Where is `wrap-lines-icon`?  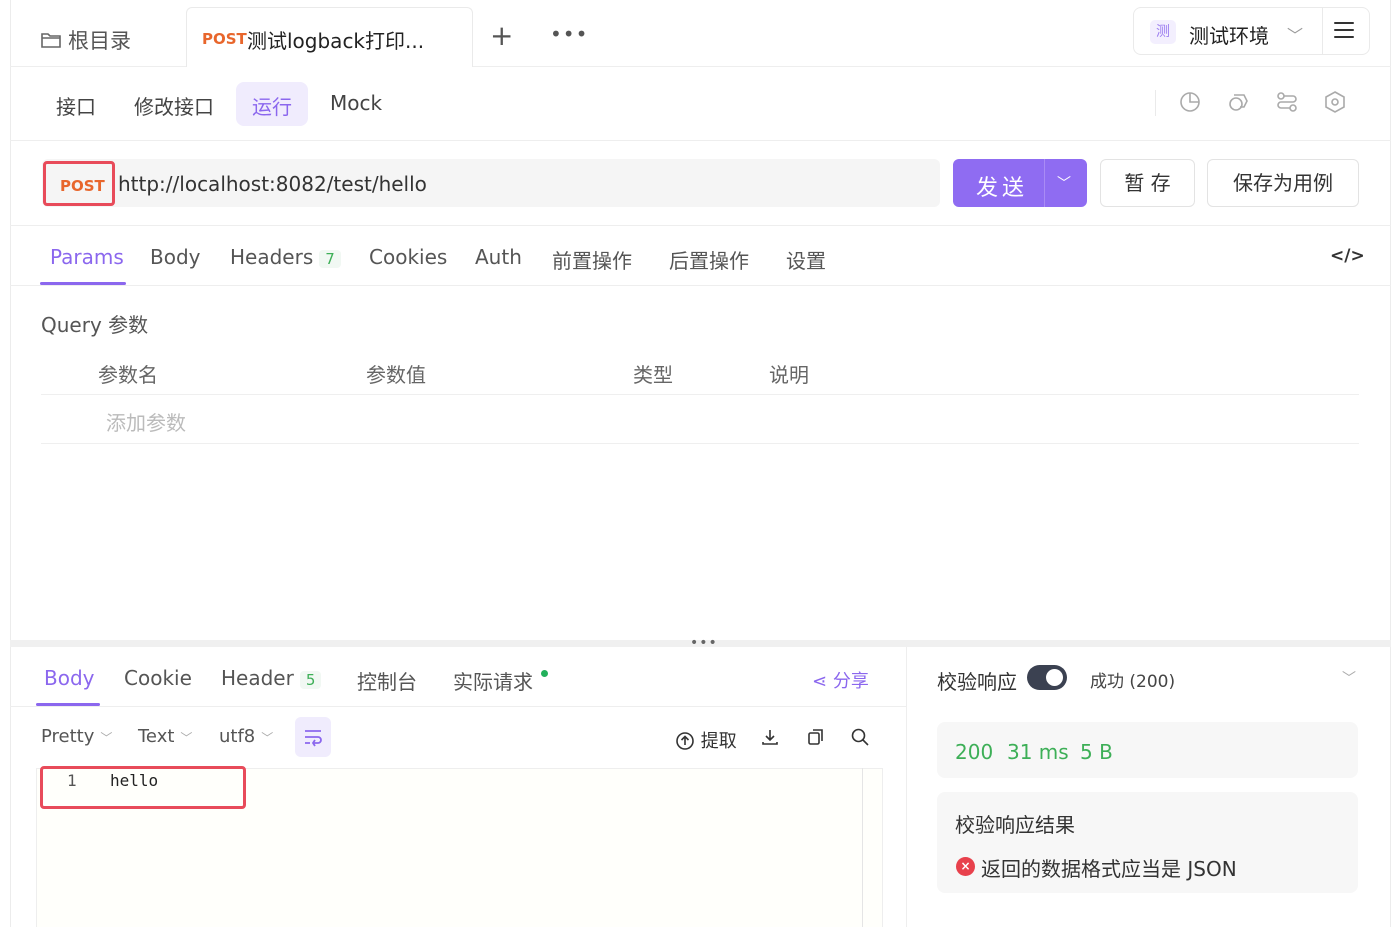
wrap-lines-icon is located at coordinates (313, 738).